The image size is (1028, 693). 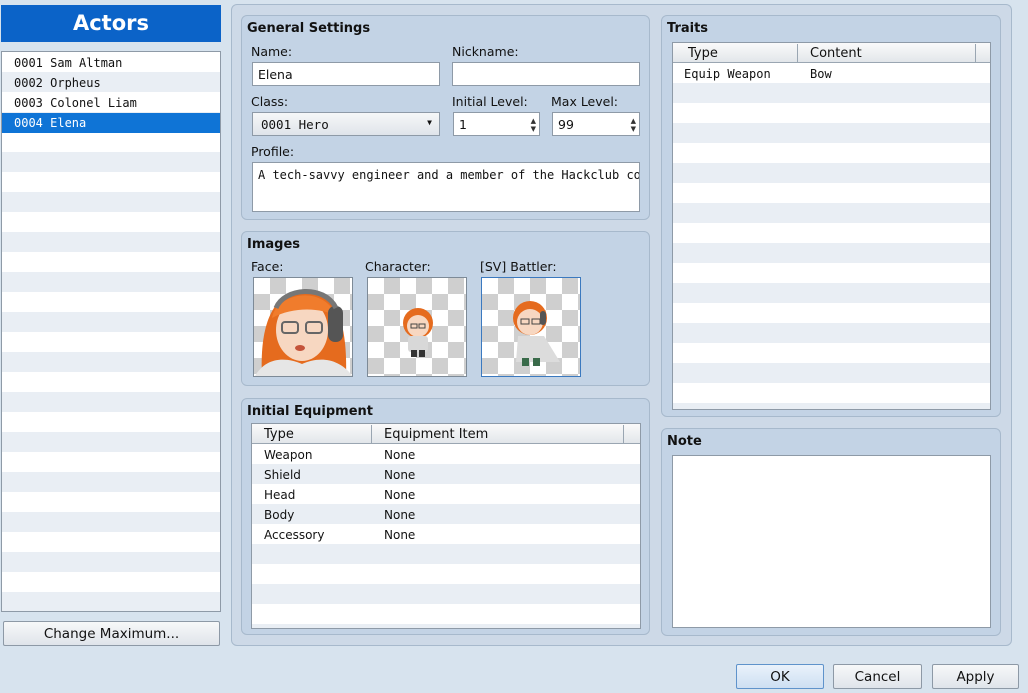 What do you see at coordinates (310, 411) in the screenshot?
I see `equipment-title: Initial Equipment` at bounding box center [310, 411].